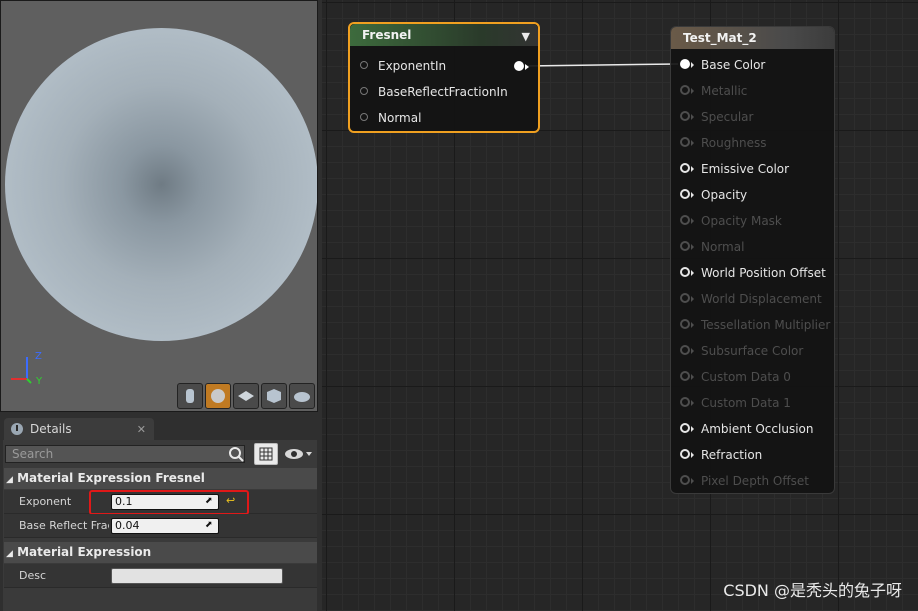 The image size is (918, 611). Describe the element at coordinates (169, 502) in the screenshot. I see `highlight-box` at that location.